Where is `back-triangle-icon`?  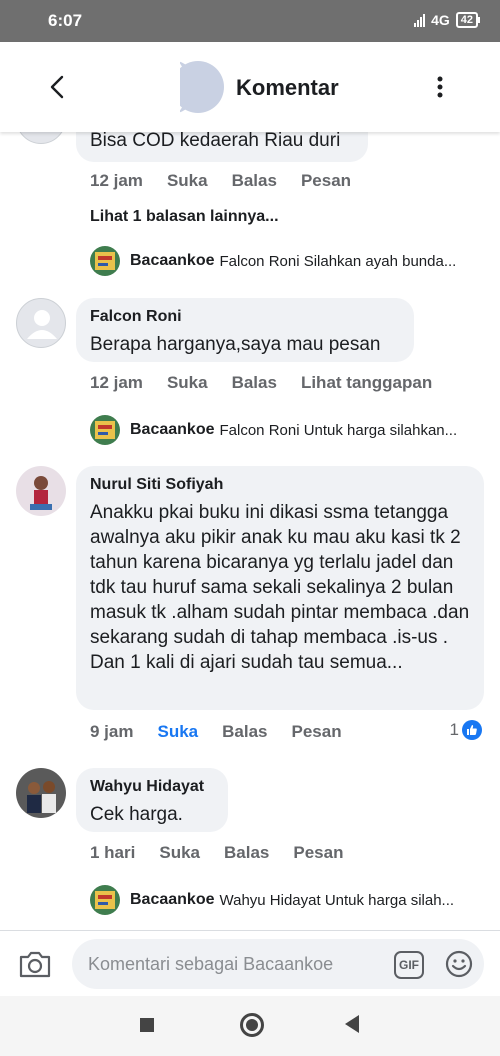 back-triangle-icon is located at coordinates (352, 1024).